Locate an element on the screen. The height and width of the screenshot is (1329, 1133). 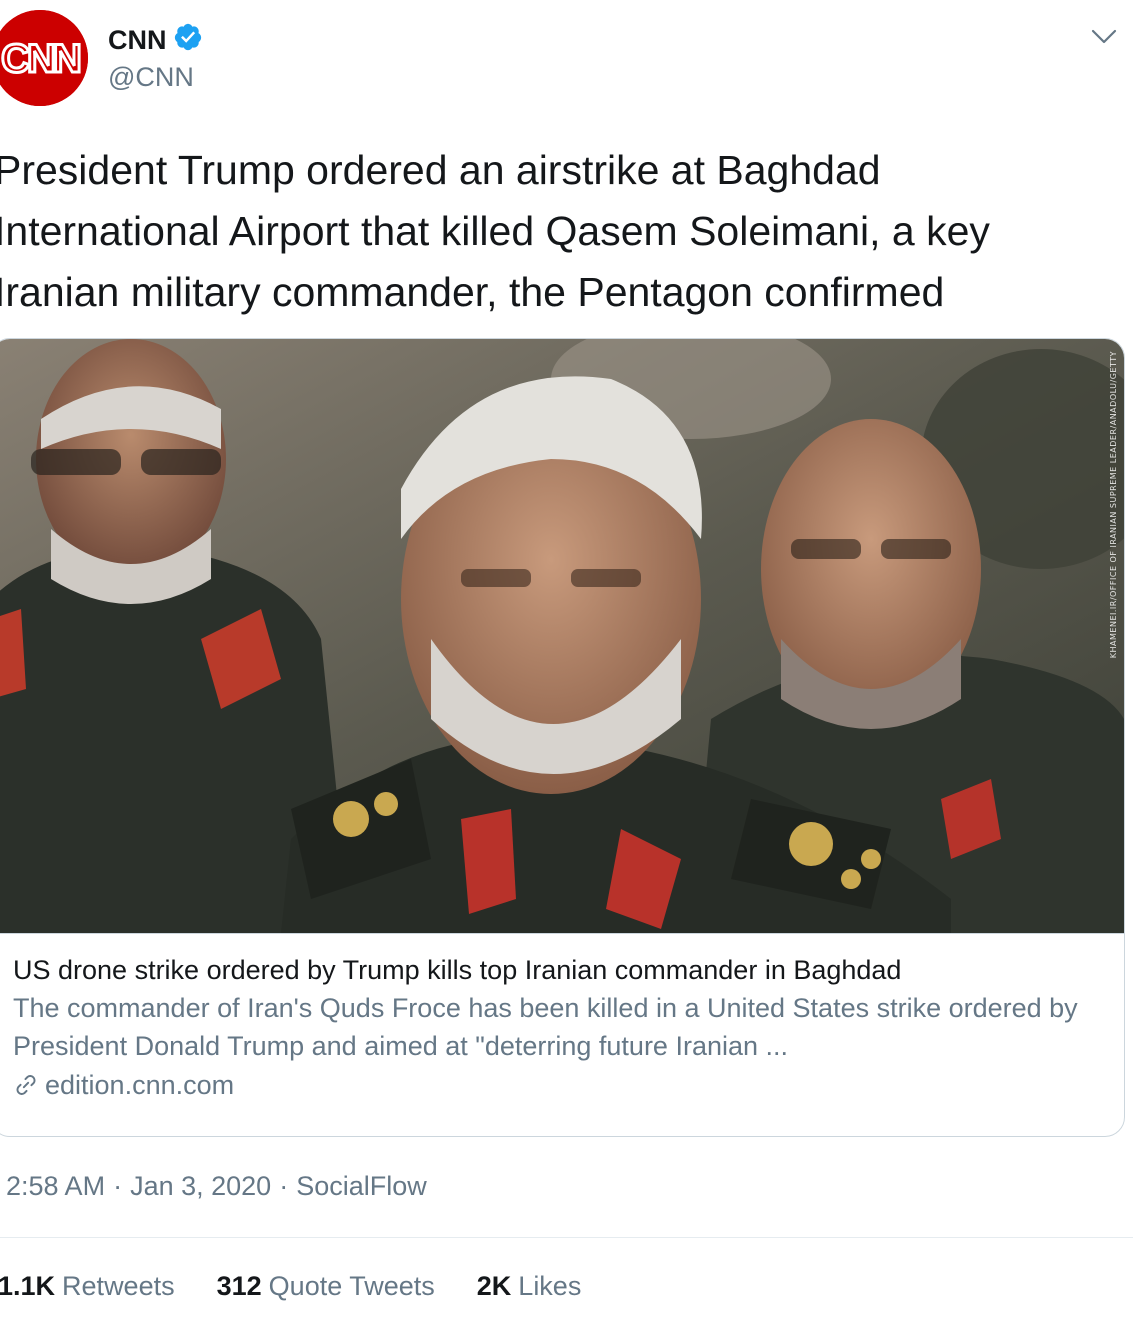
retweets-stat: 1.1K Retweets is located at coordinates (87, 1286).